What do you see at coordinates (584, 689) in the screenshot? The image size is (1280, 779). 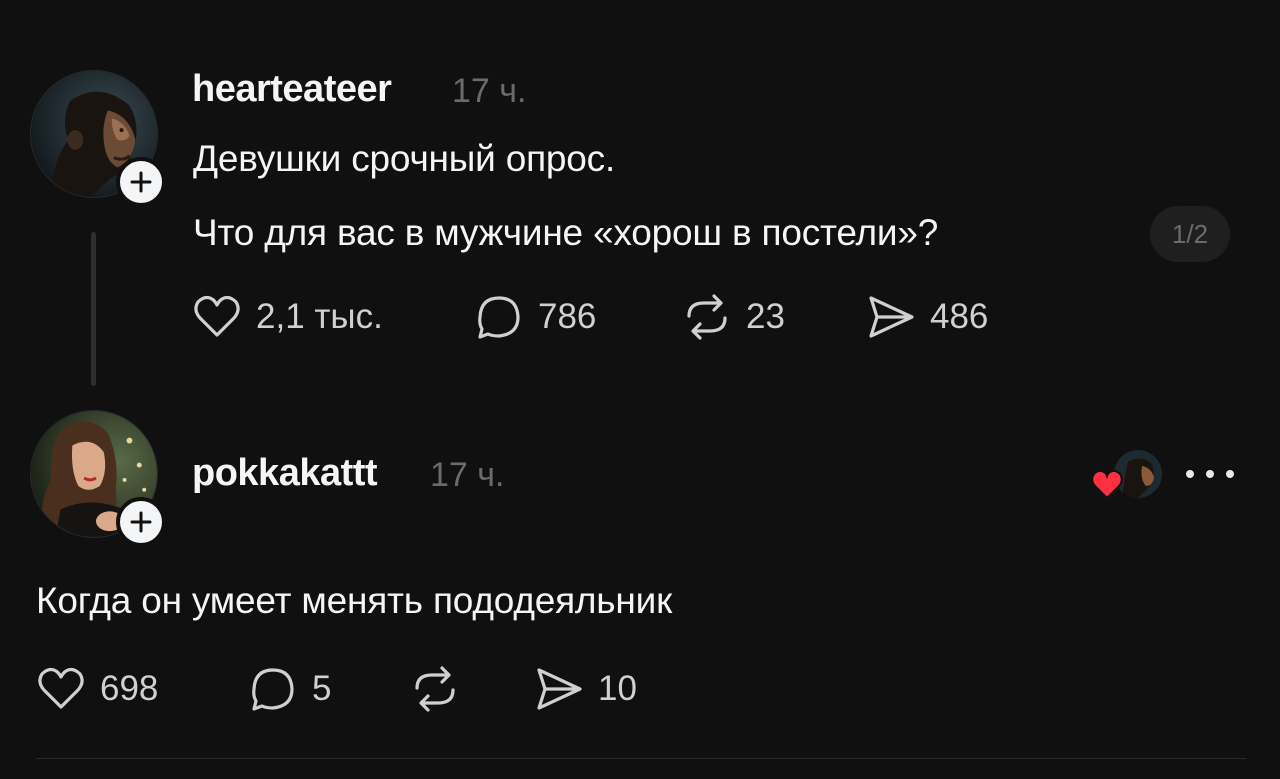 I see `reply-share-button: 10` at bounding box center [584, 689].